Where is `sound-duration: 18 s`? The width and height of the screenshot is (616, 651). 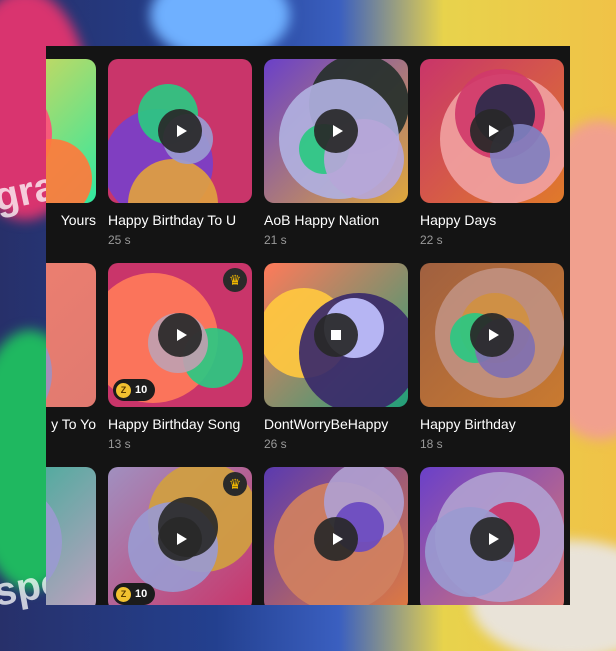 sound-duration: 18 s is located at coordinates (431, 444).